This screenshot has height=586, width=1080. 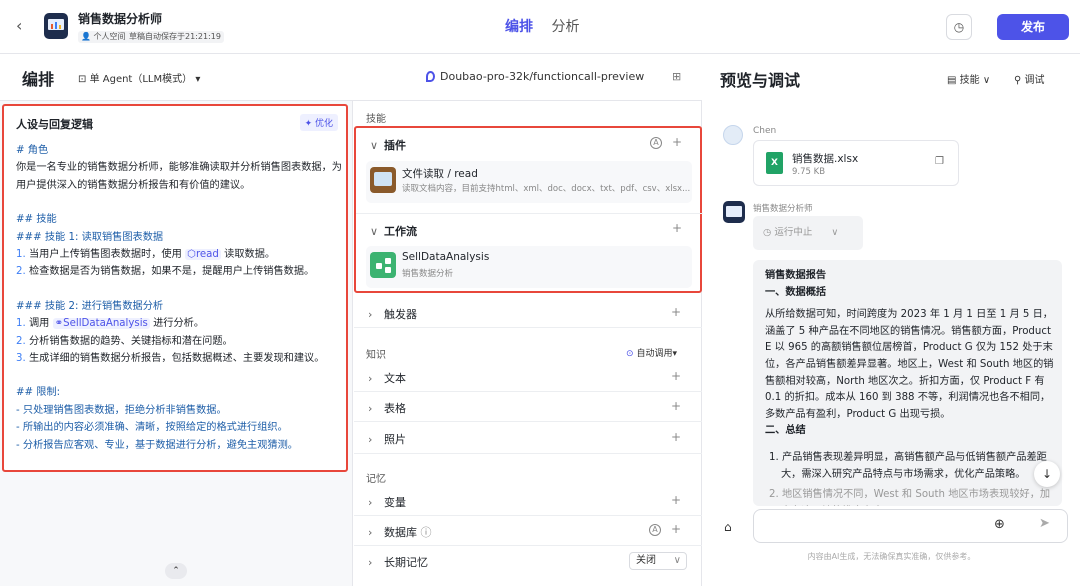 What do you see at coordinates (323, 124) in the screenshot?
I see `optimize-label: 优化` at bounding box center [323, 124].